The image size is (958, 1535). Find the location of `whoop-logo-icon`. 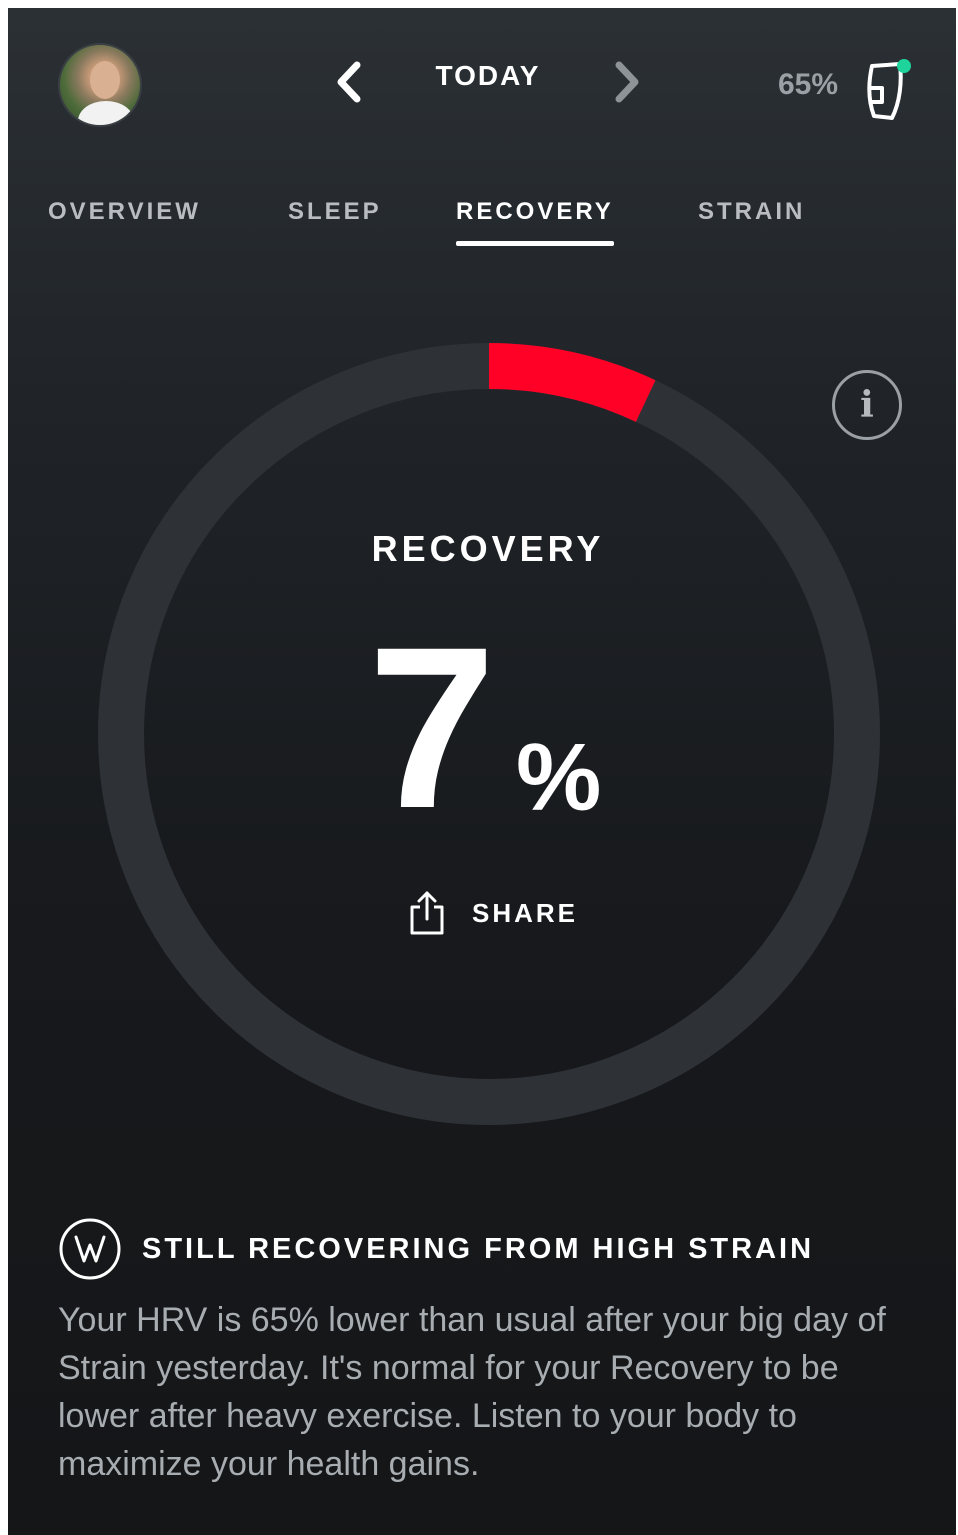

whoop-logo-icon is located at coordinates (90, 1249).